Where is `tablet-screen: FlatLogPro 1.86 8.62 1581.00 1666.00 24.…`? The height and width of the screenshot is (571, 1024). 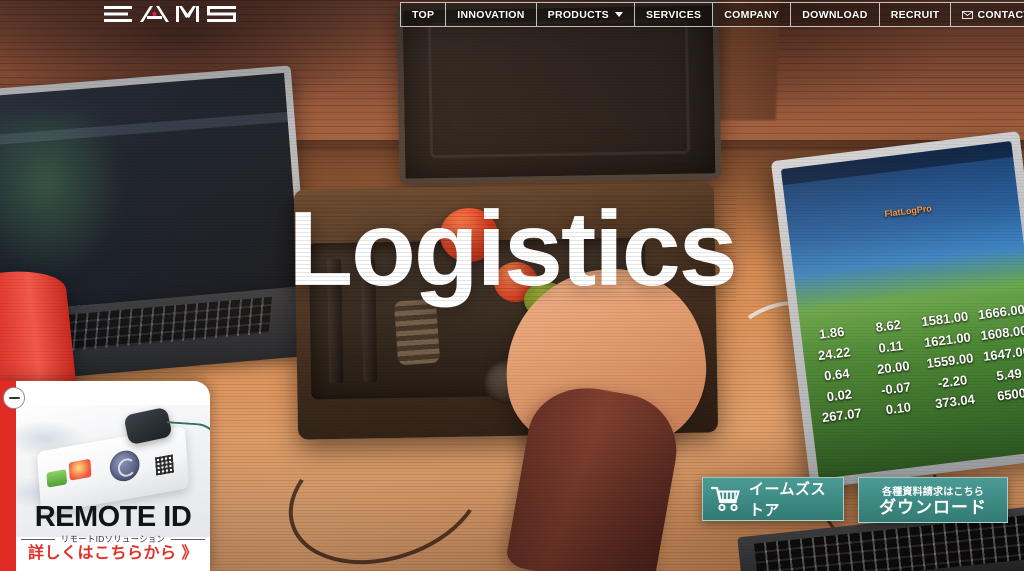
tablet-screen: FlatLogPro 1.86 8.62 1581.00 1666.00 24.… is located at coordinates (902, 310).